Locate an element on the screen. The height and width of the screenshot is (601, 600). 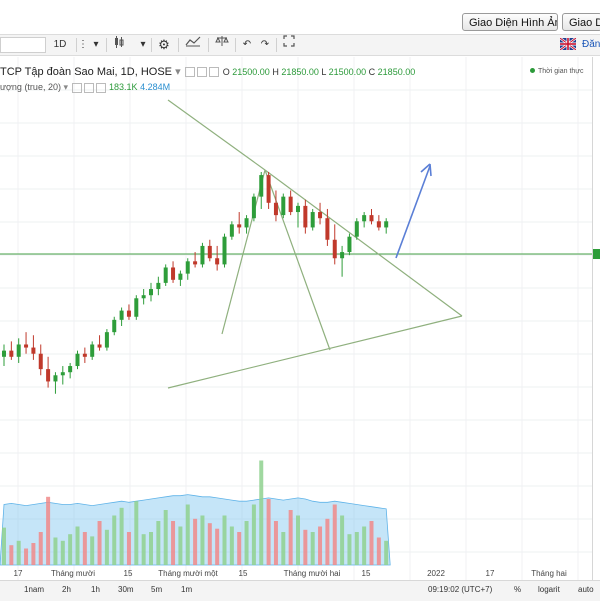
breakout-arrow-line is located at coordinates (413, 212).